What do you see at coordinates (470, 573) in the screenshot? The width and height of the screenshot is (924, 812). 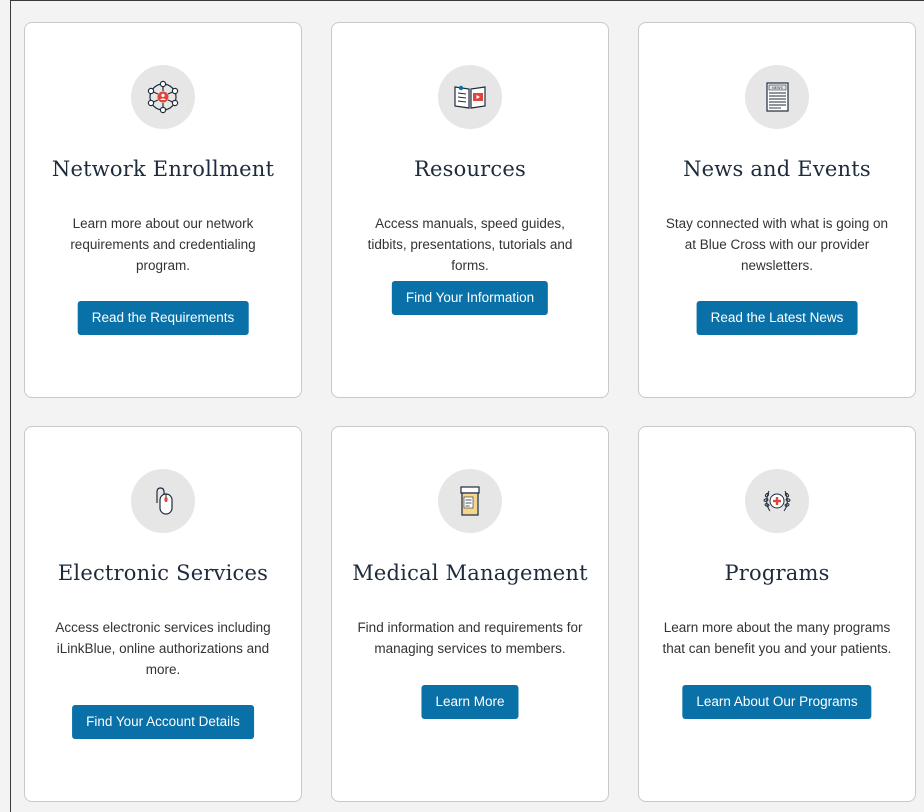 I see `card-title: Medical Management` at bounding box center [470, 573].